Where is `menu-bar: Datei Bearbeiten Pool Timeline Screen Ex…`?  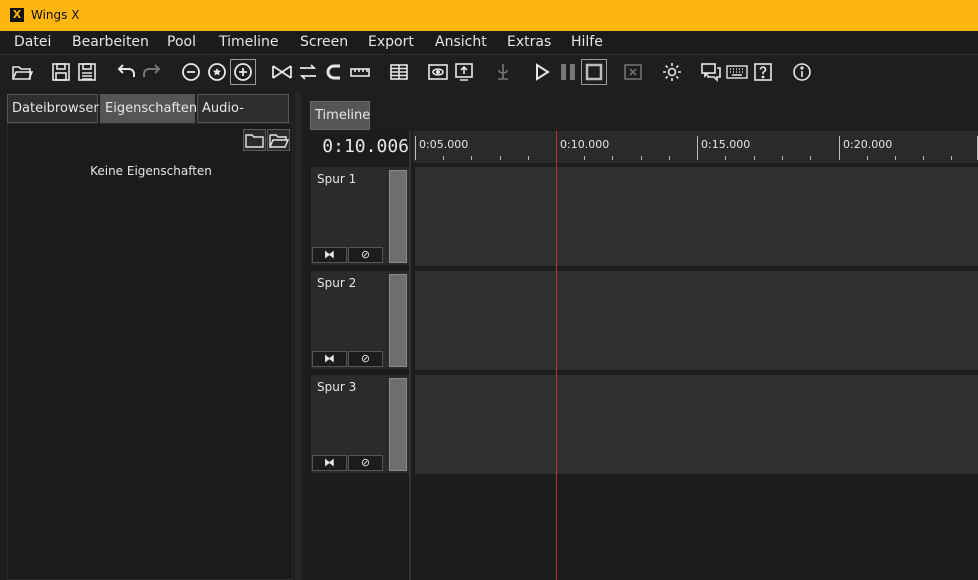
menu-bar: Datei Bearbeiten Pool Timeline Screen Ex… is located at coordinates (489, 43).